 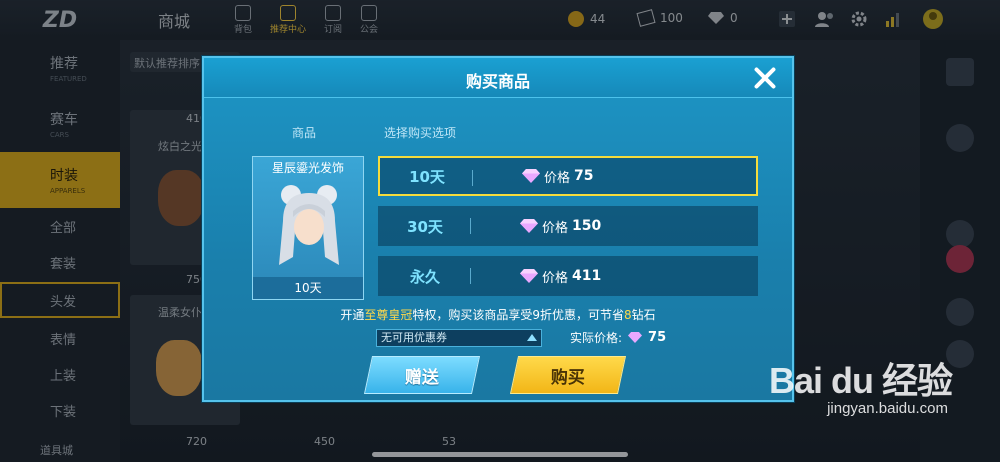 What do you see at coordinates (887, 408) in the screenshot?
I see `baidu-watermark-url: jingyan.baidu.com` at bounding box center [887, 408].